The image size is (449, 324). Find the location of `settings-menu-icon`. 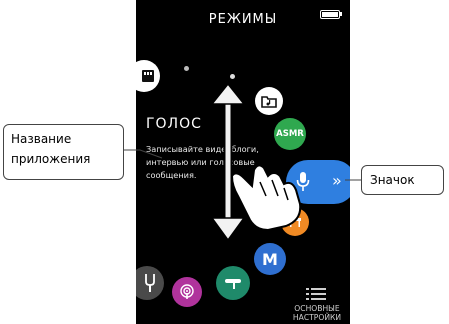

settings-menu-icon is located at coordinates (316, 294).